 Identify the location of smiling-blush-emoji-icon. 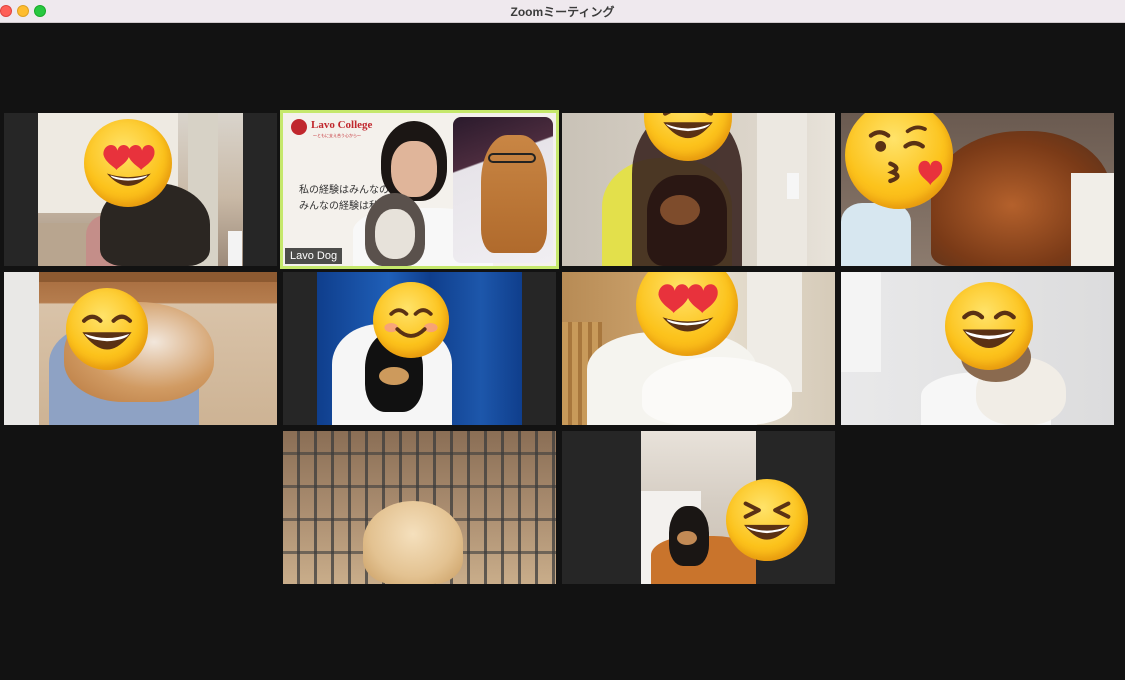
(411, 320).